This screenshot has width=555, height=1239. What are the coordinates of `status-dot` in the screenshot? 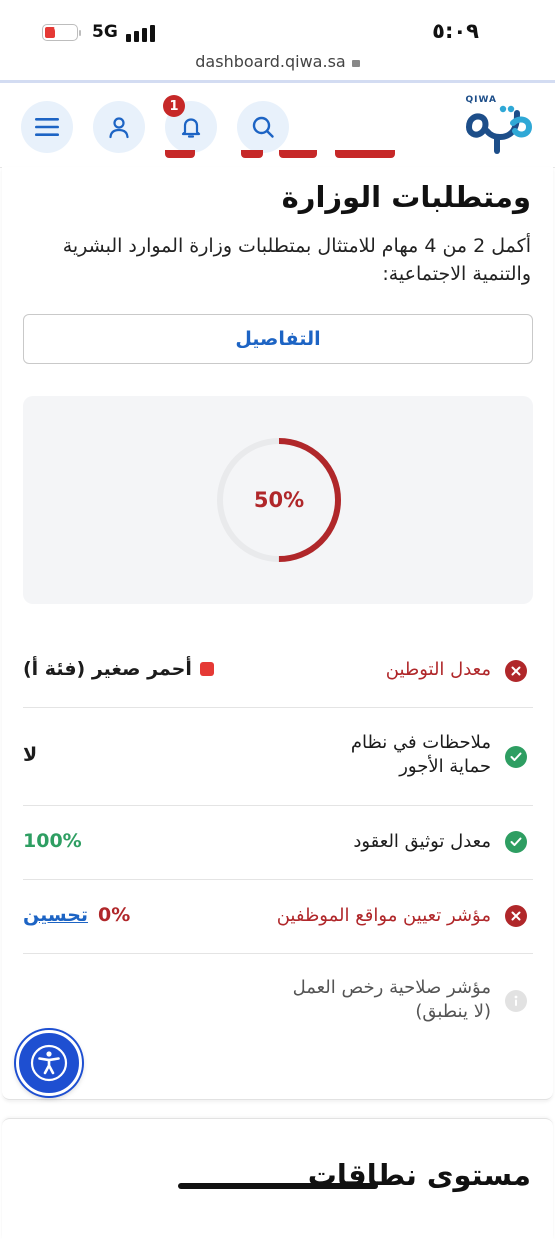 It's located at (206, 669).